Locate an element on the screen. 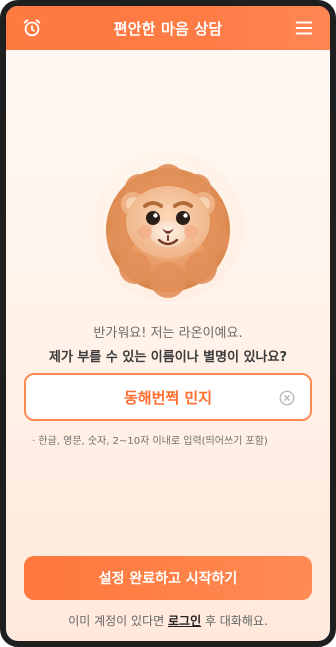 The width and height of the screenshot is (336, 647). header: 편안한 마음 상담 is located at coordinates (168, 28).